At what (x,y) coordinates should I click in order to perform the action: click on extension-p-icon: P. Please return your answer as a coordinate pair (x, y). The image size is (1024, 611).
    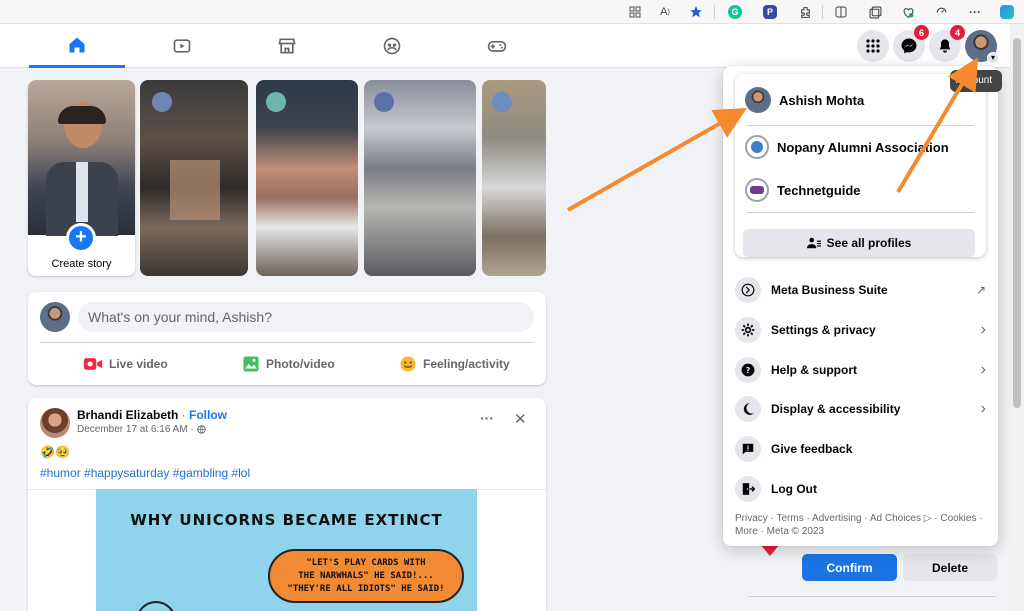
    Looking at the image, I should click on (770, 12).